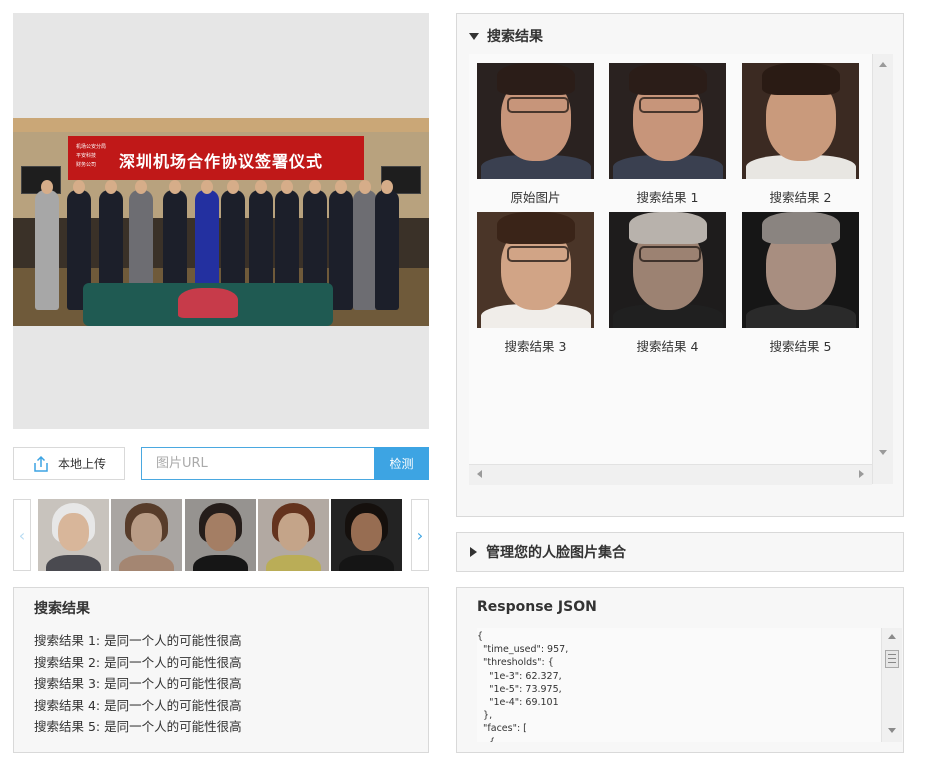 The image size is (925, 762). What do you see at coordinates (667, 197) in the screenshot?
I see `face-caption: 搜索结果 1` at bounding box center [667, 197].